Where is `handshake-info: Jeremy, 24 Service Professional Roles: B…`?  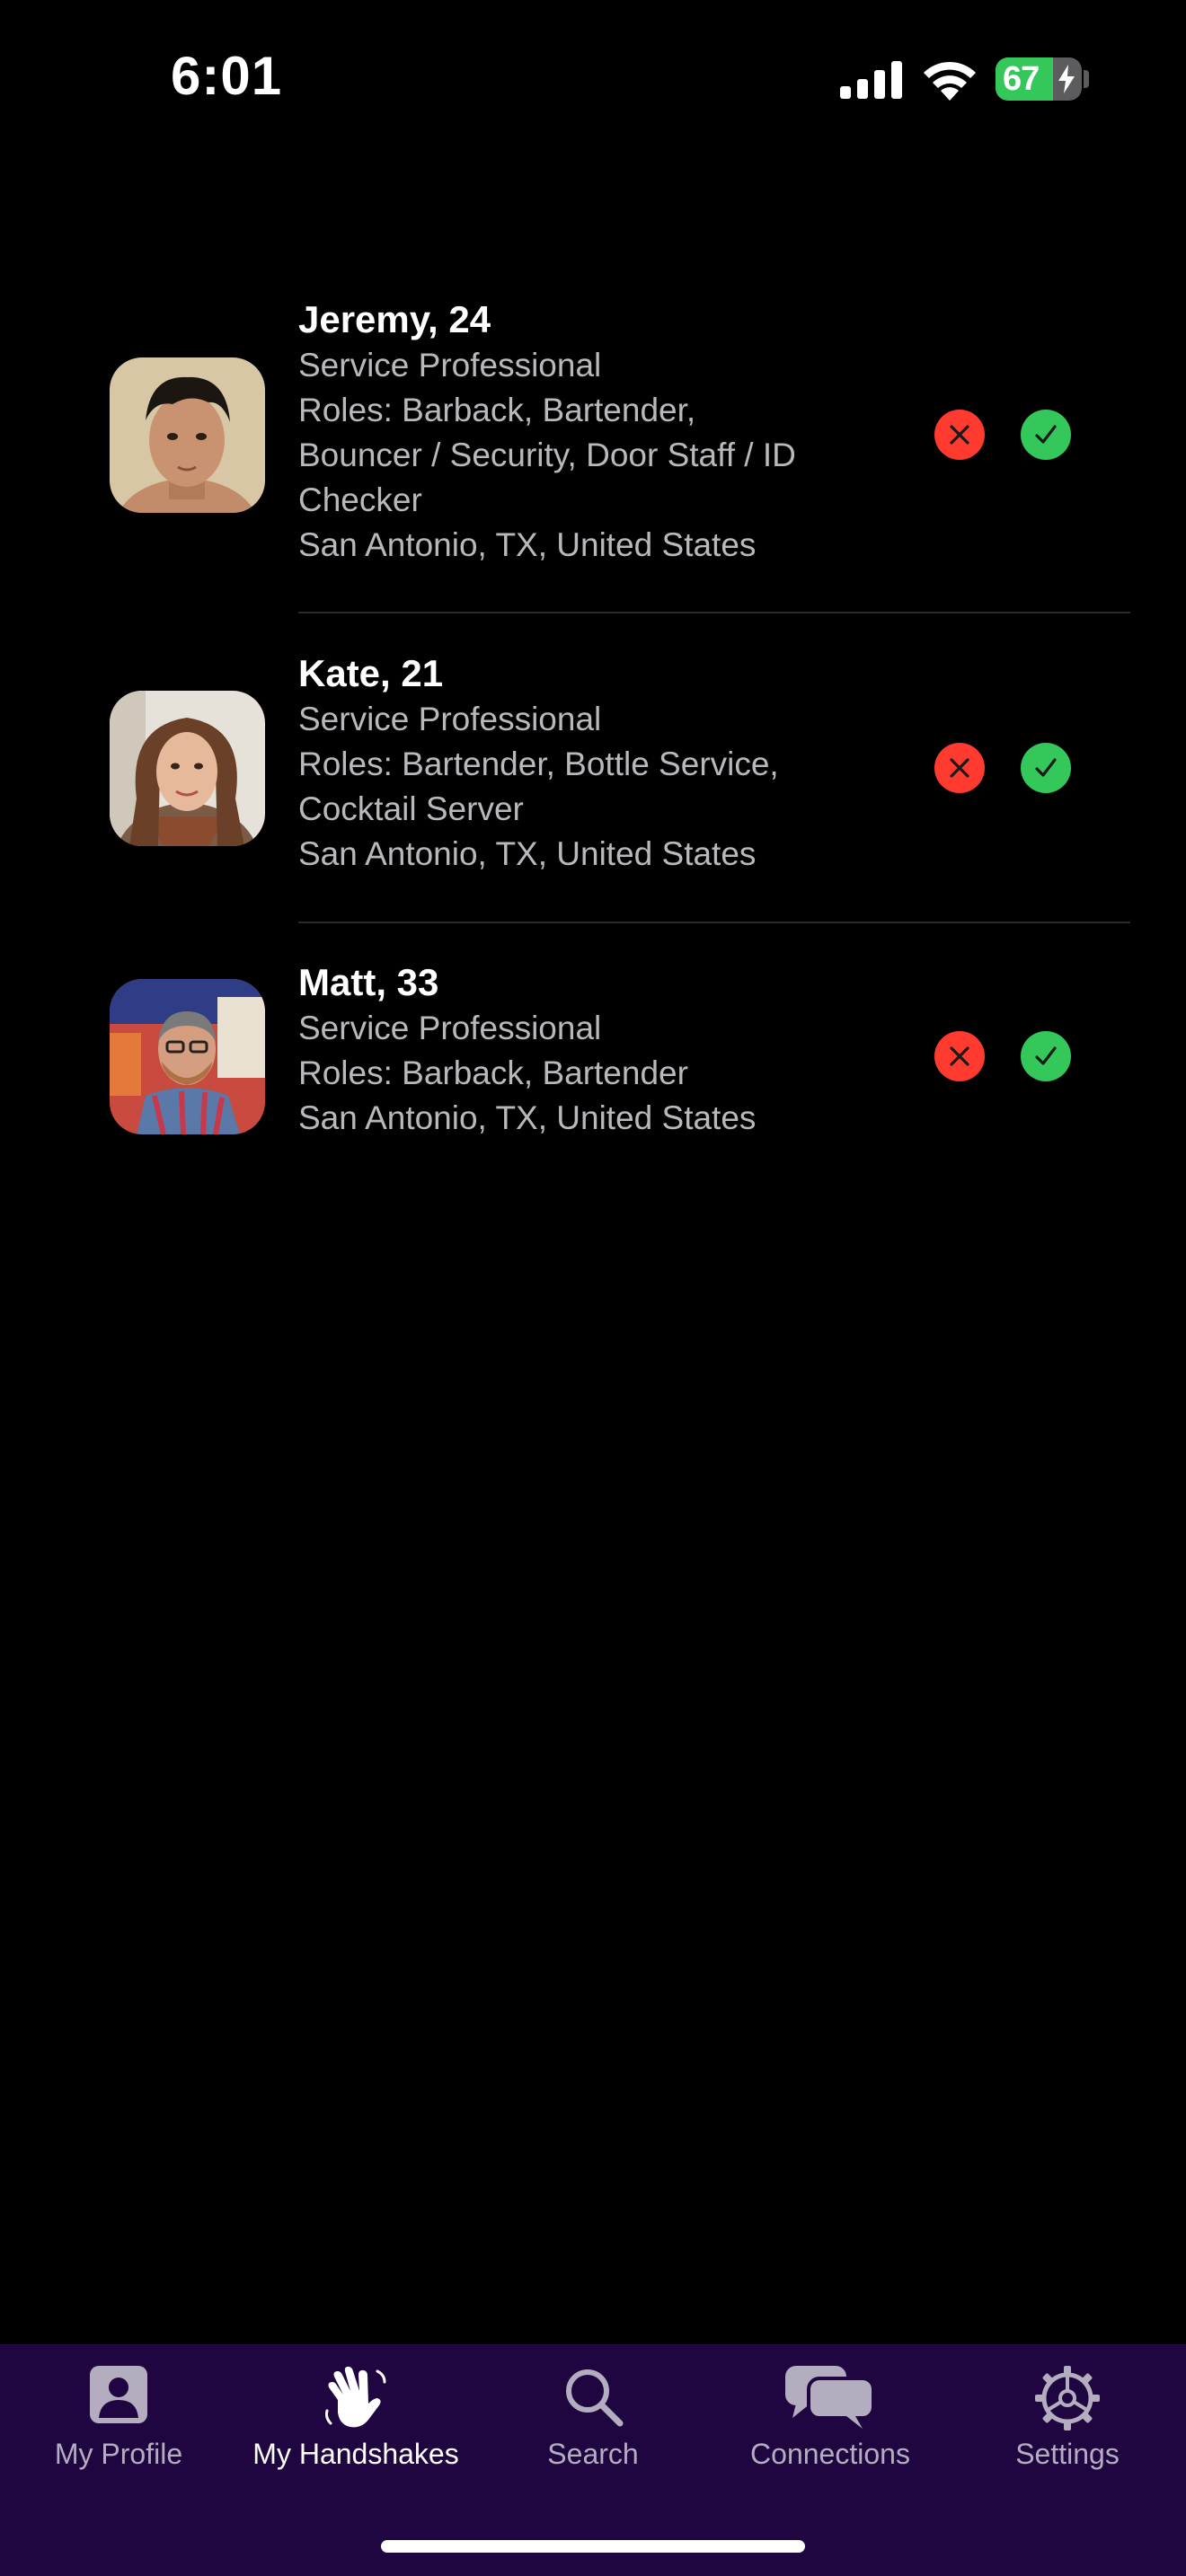 handshake-info: Jeremy, 24 Service Professional Roles: B… is located at coordinates (594, 432).